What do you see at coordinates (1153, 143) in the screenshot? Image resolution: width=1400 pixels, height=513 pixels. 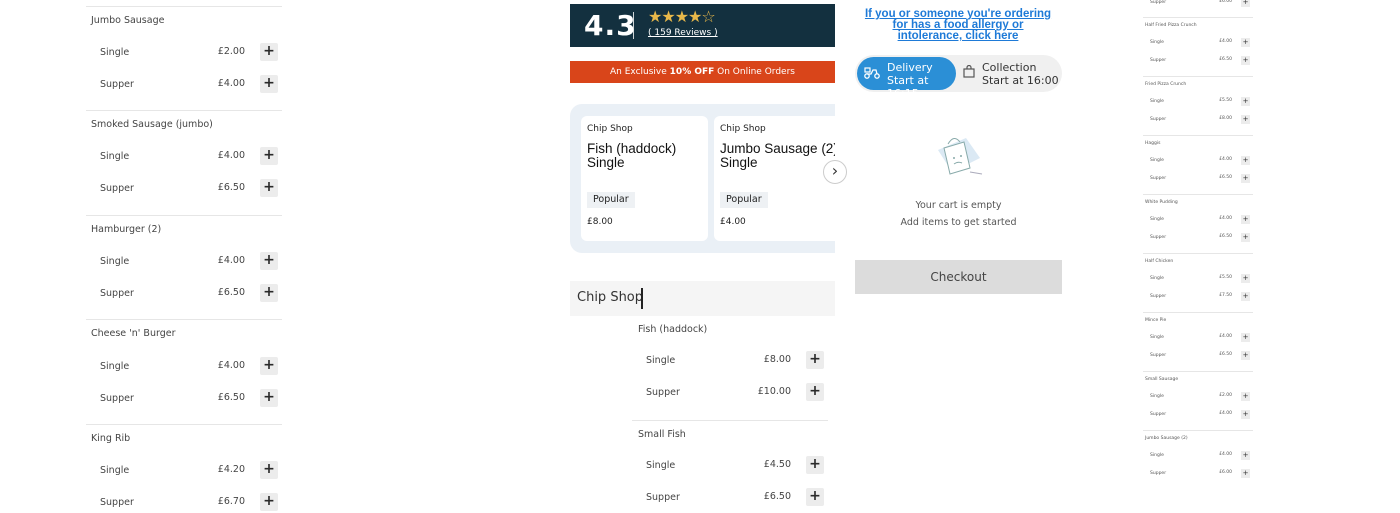 I see `minimap-section-title: Haggis` at bounding box center [1153, 143].